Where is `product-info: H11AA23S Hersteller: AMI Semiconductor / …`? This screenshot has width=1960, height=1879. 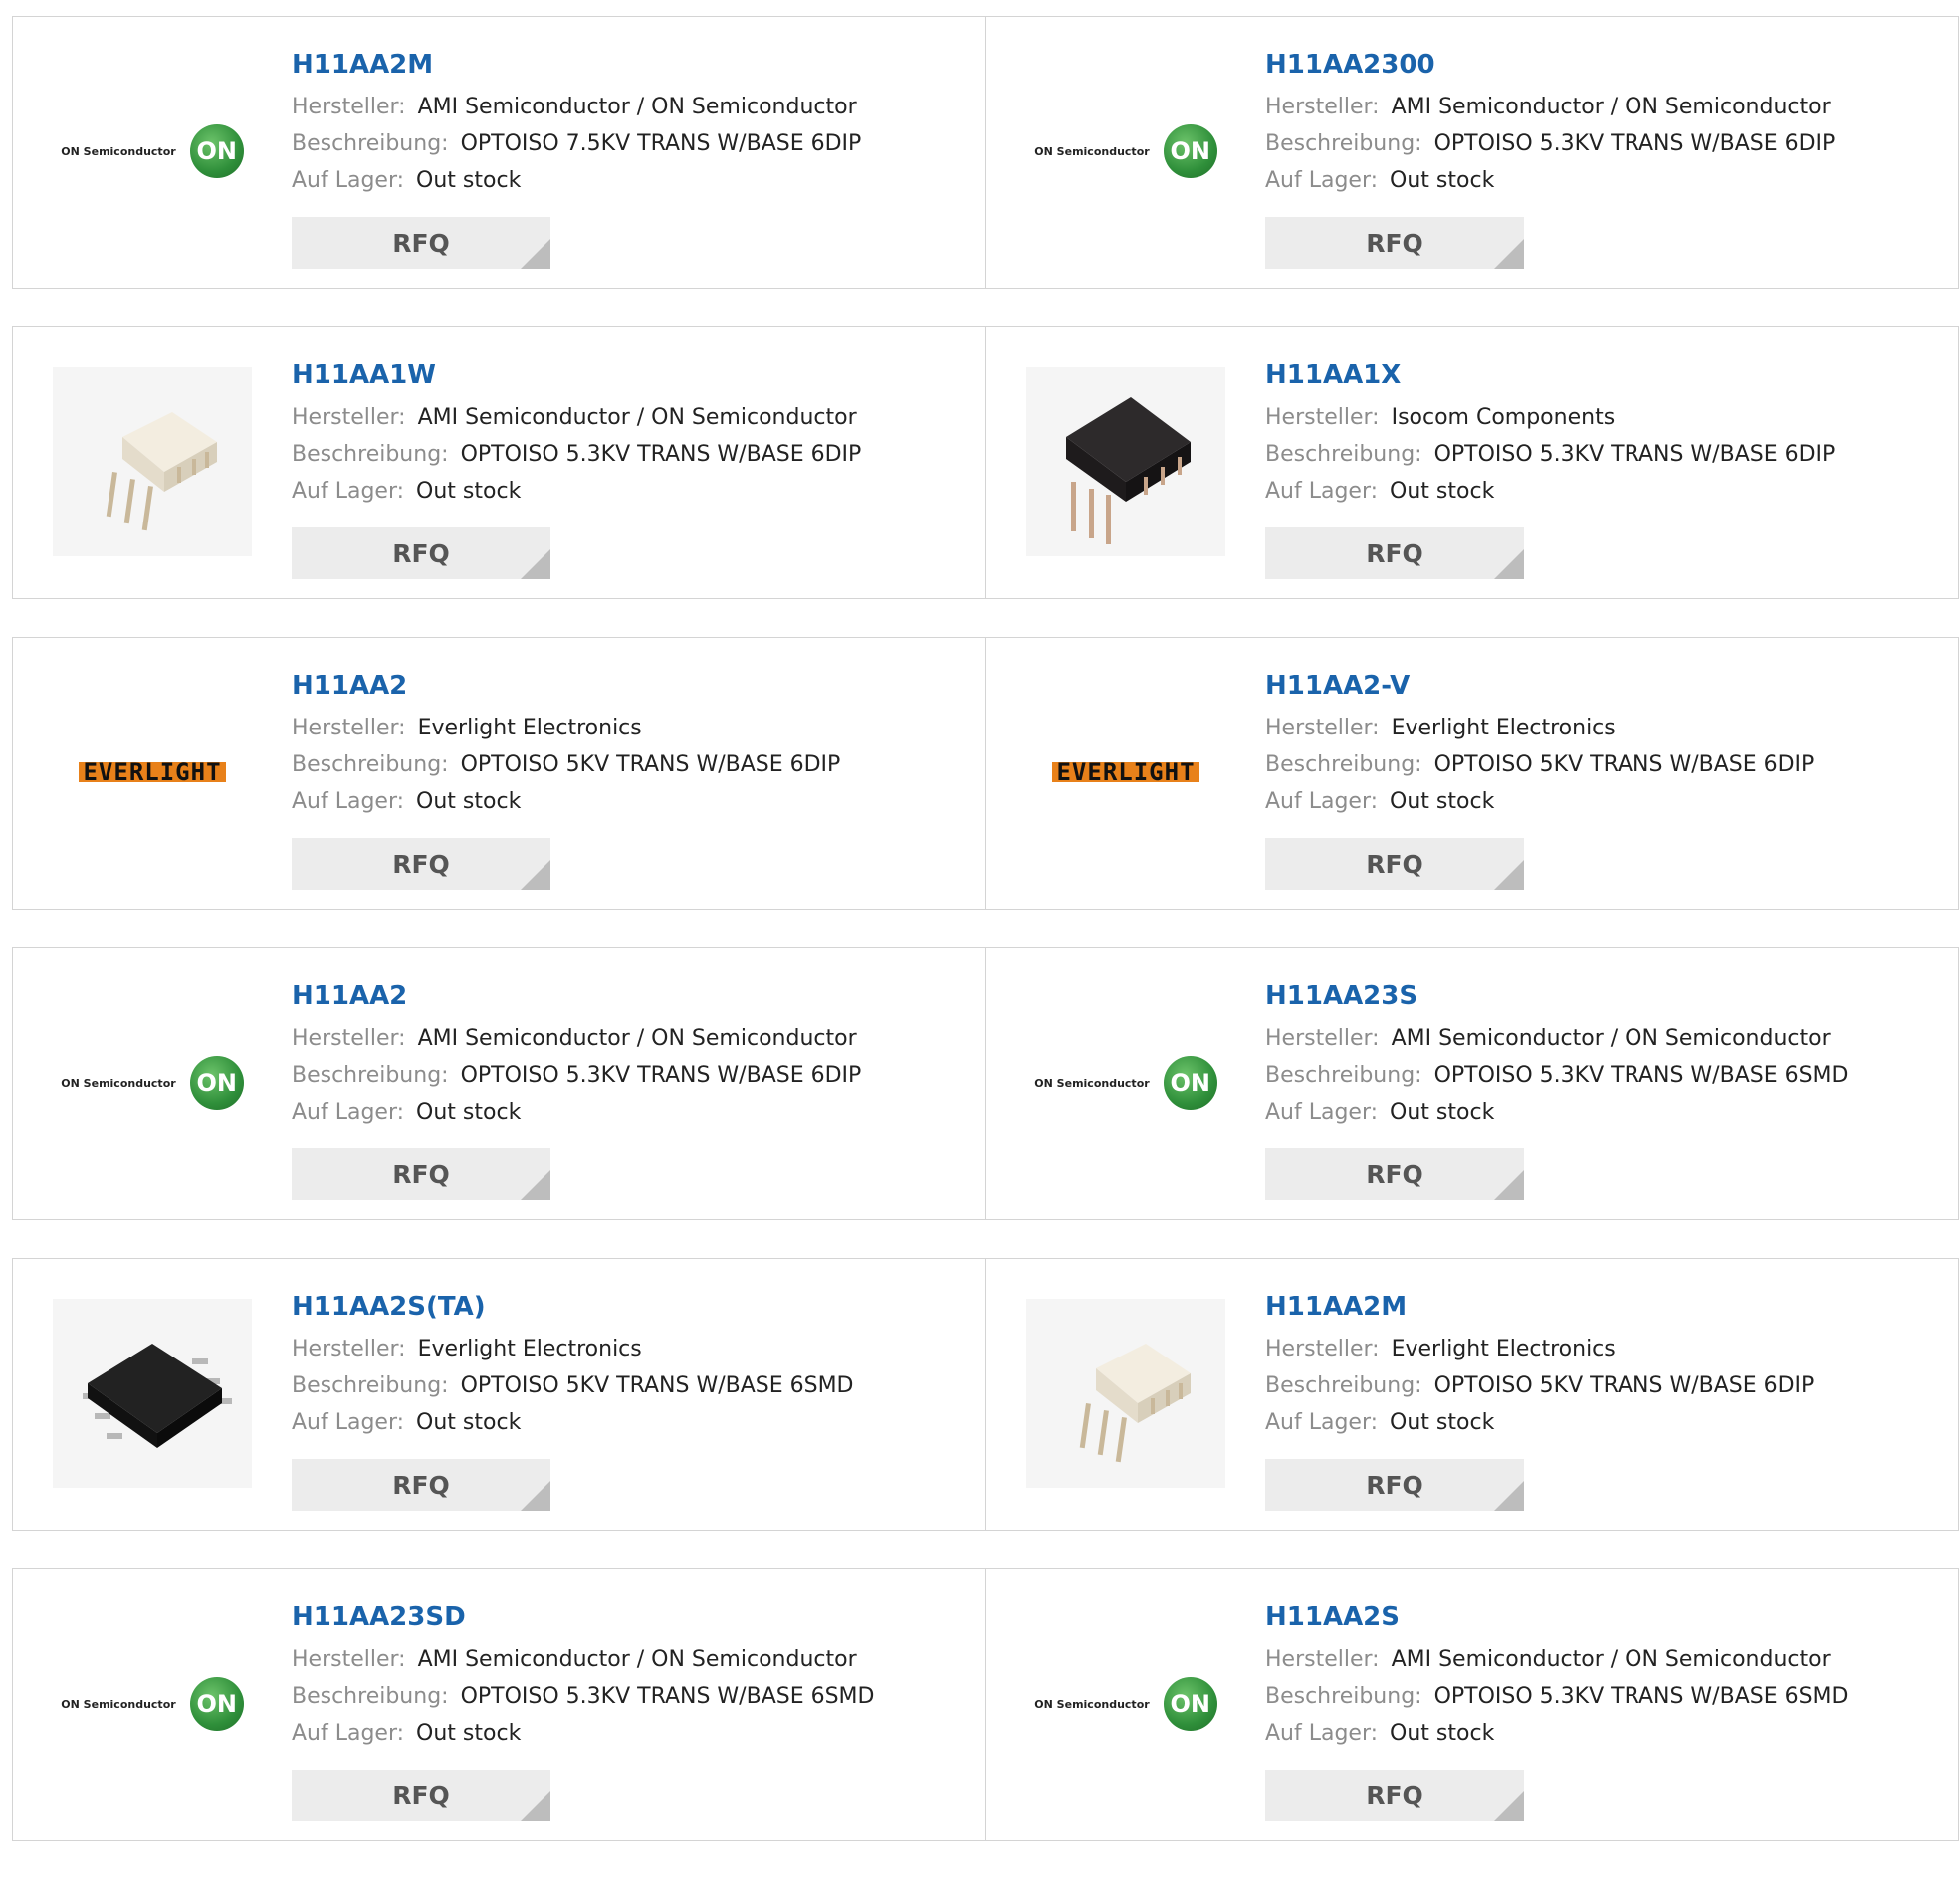 product-info: H11AA23S Hersteller: AMI Semiconductor / … is located at coordinates (1607, 1054).